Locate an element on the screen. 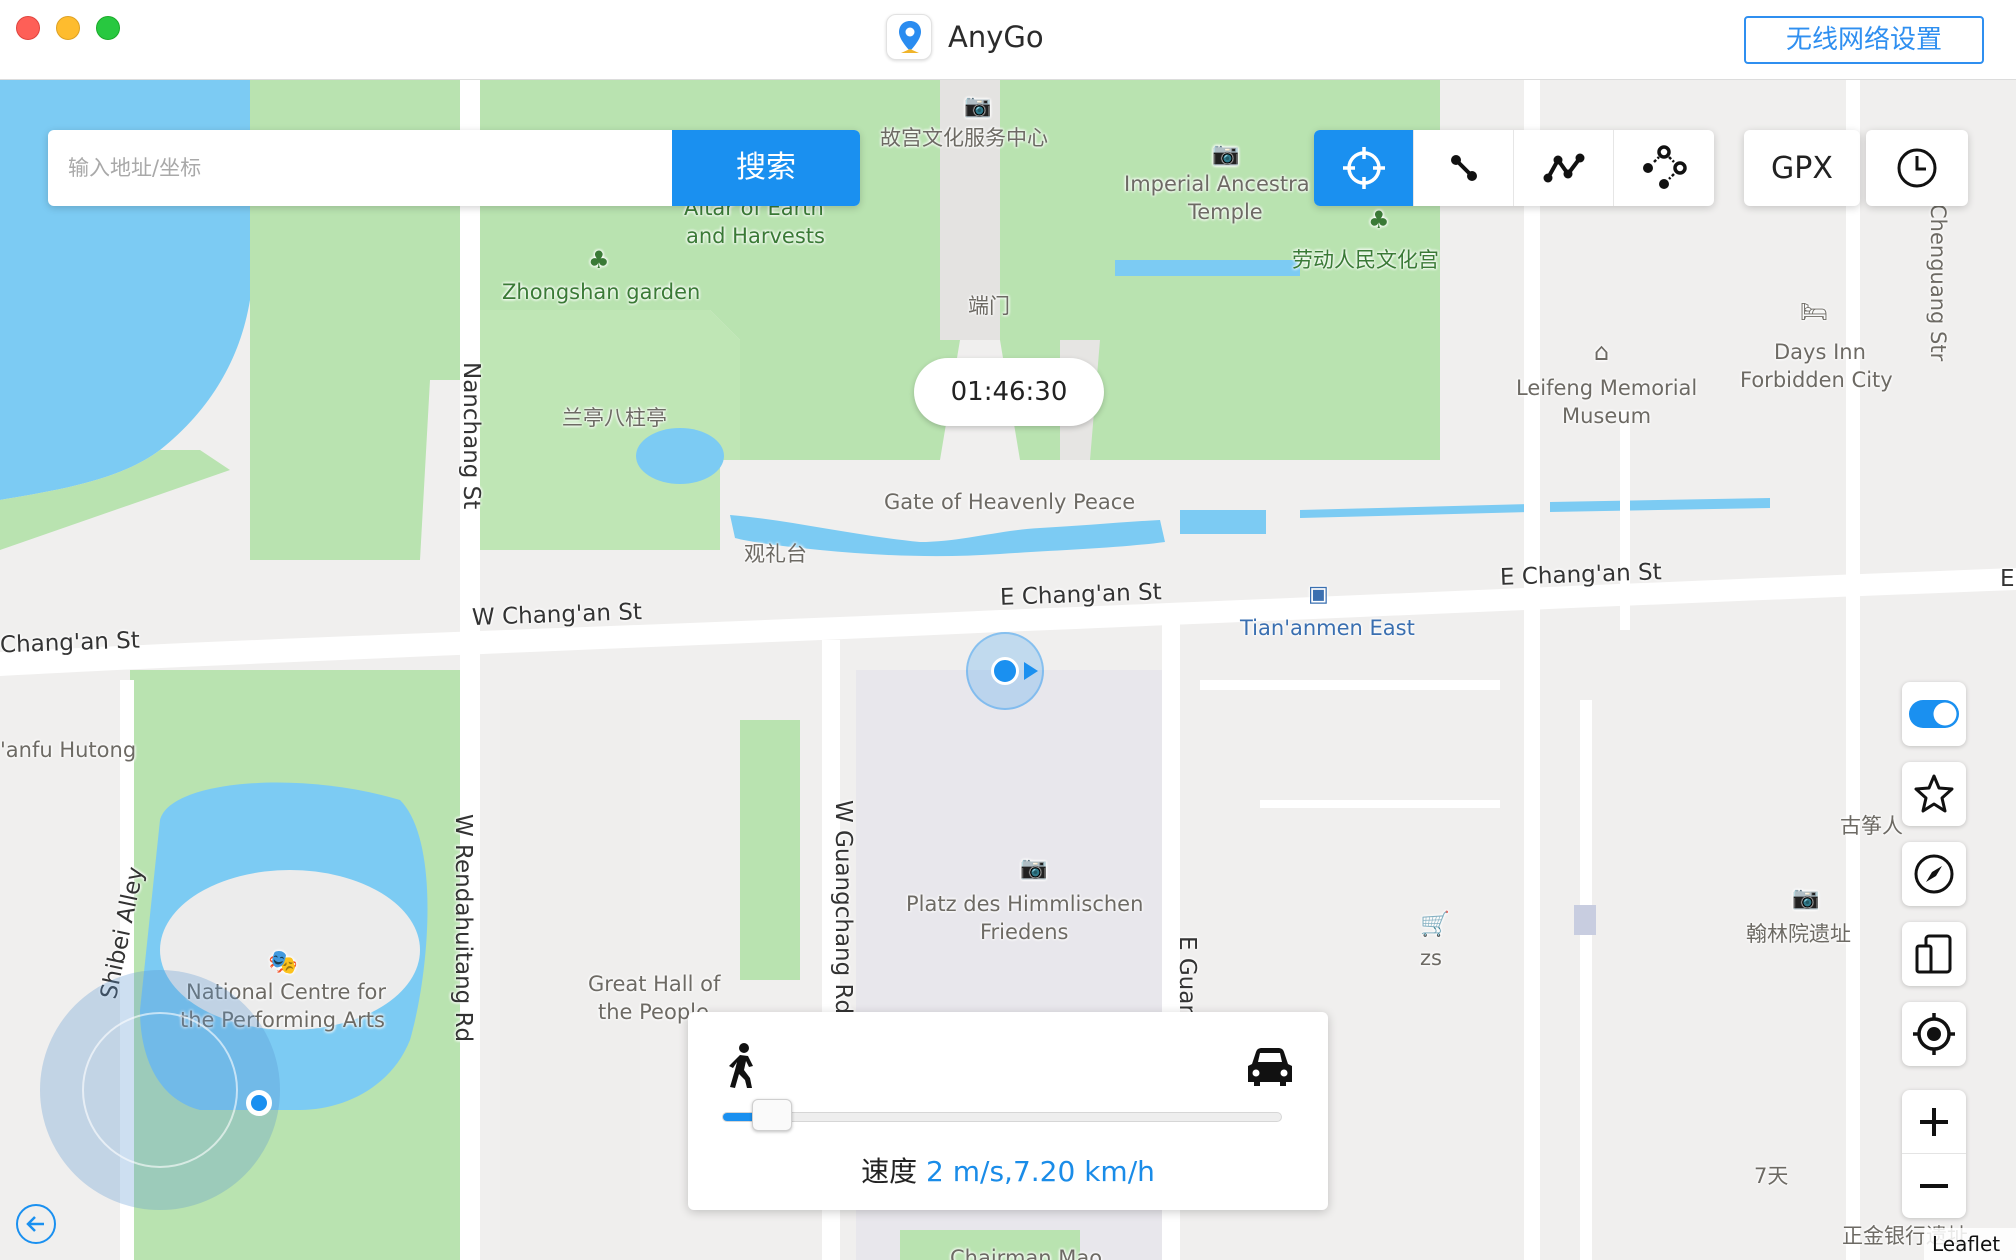 The image size is (2016, 1260). map-label: Forbidden City is located at coordinates (1816, 380).